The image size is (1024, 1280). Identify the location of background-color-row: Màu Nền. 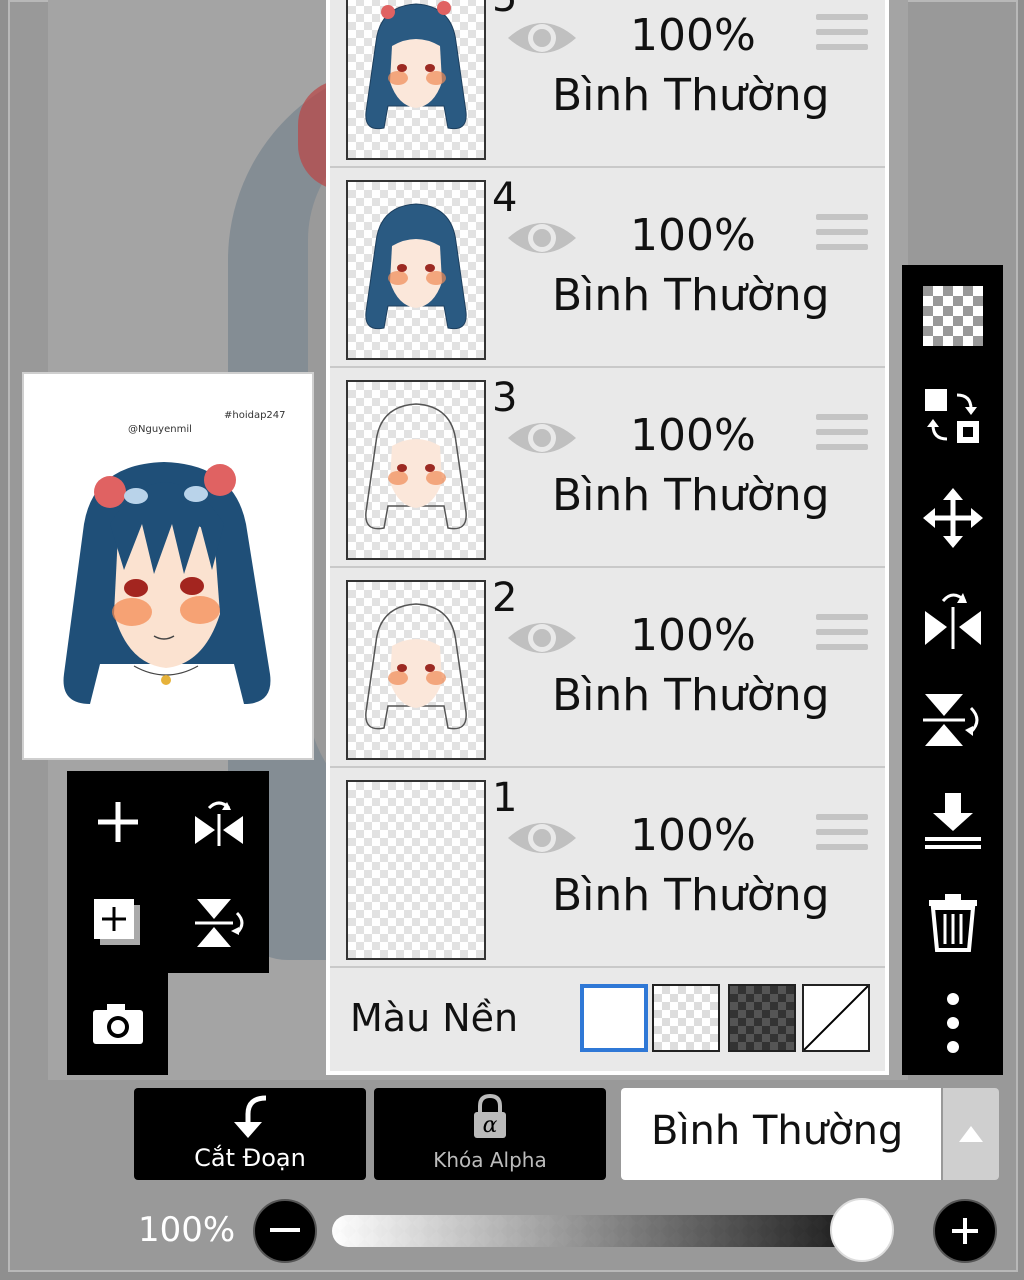
(607, 1019).